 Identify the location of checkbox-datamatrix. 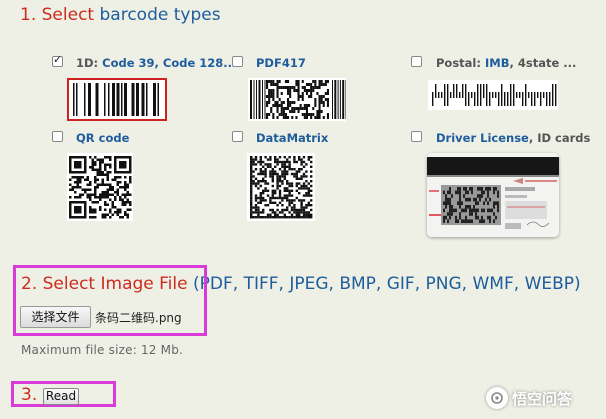
(237, 136).